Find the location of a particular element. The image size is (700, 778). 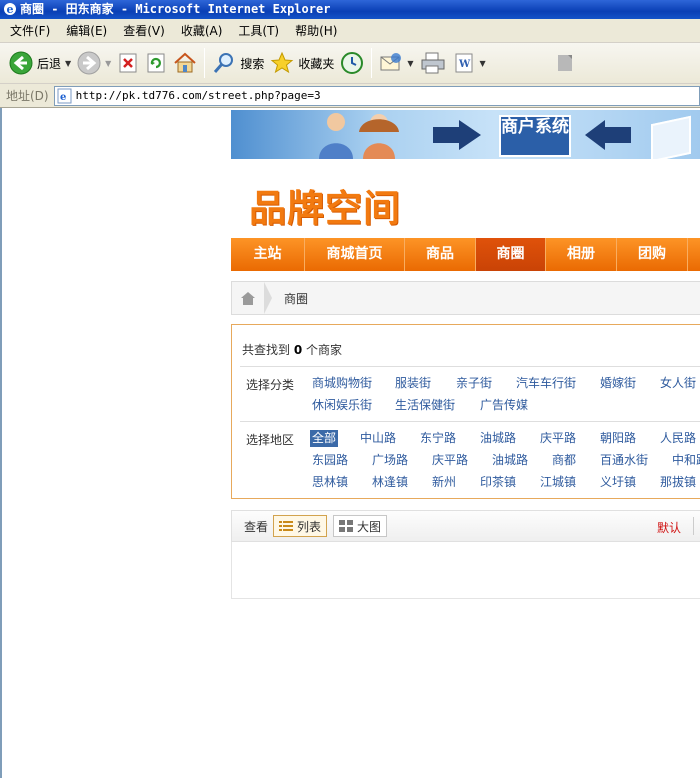

home-button is located at coordinates (185, 63).